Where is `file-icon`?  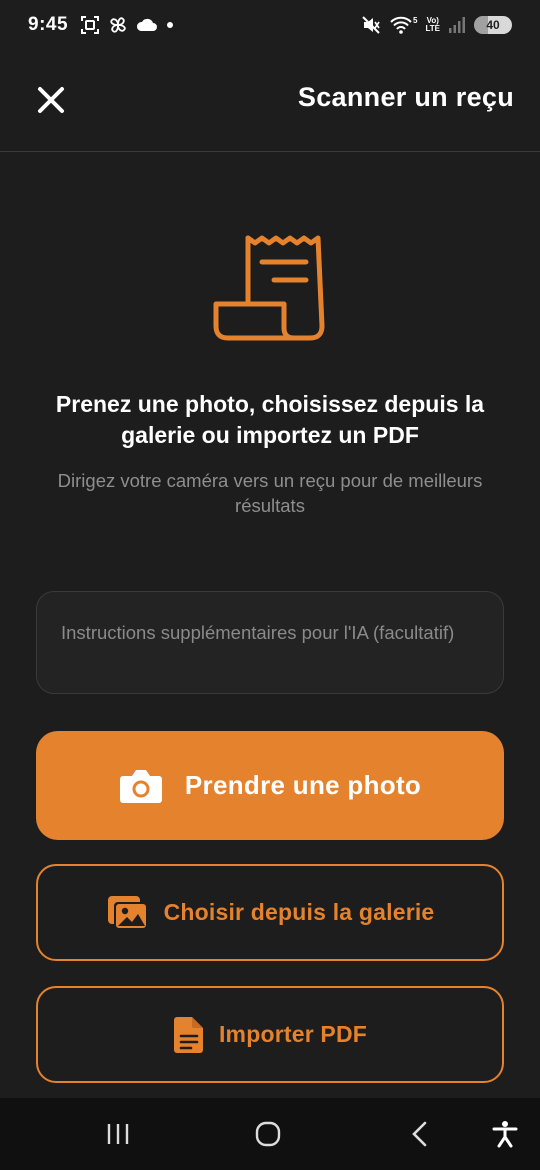
file-icon is located at coordinates (188, 1034).